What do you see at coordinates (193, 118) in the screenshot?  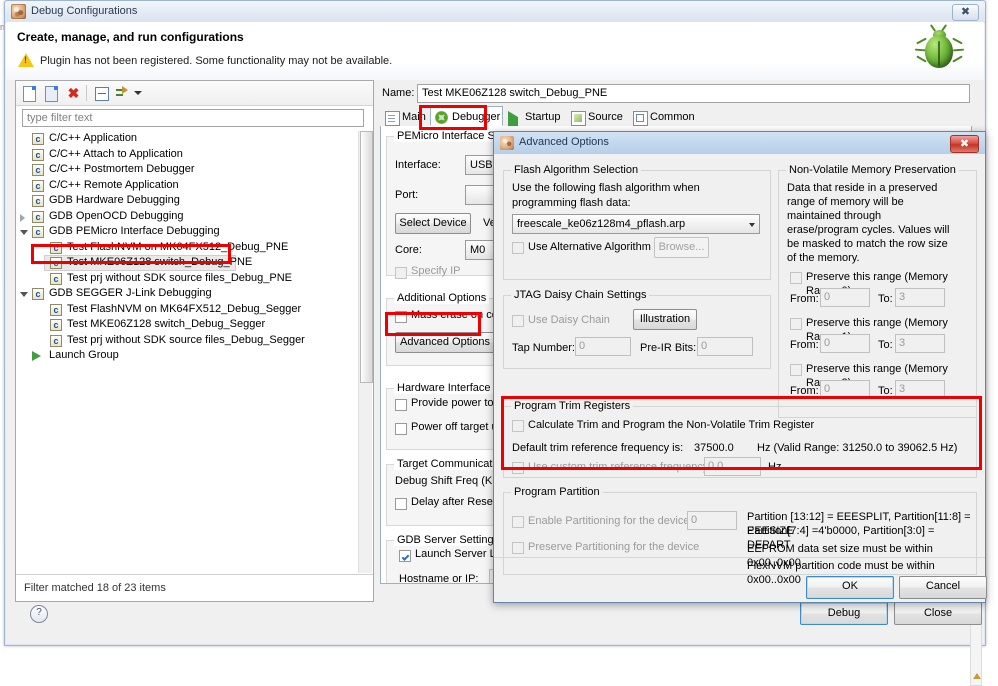 I see `filter-input: type filter text` at bounding box center [193, 118].